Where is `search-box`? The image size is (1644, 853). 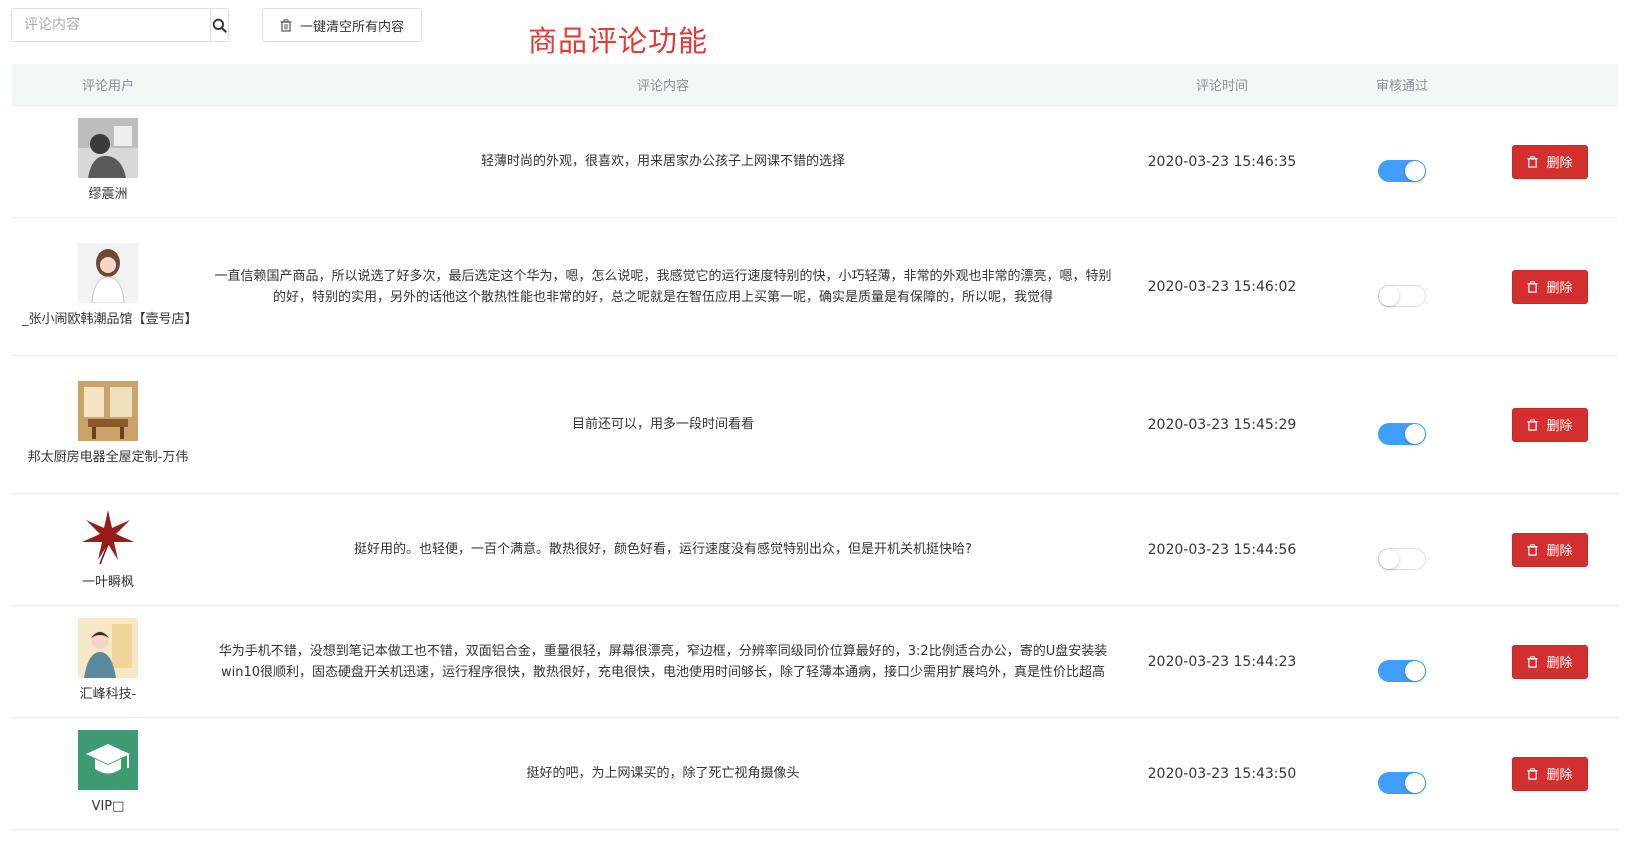 search-box is located at coordinates (120, 25).